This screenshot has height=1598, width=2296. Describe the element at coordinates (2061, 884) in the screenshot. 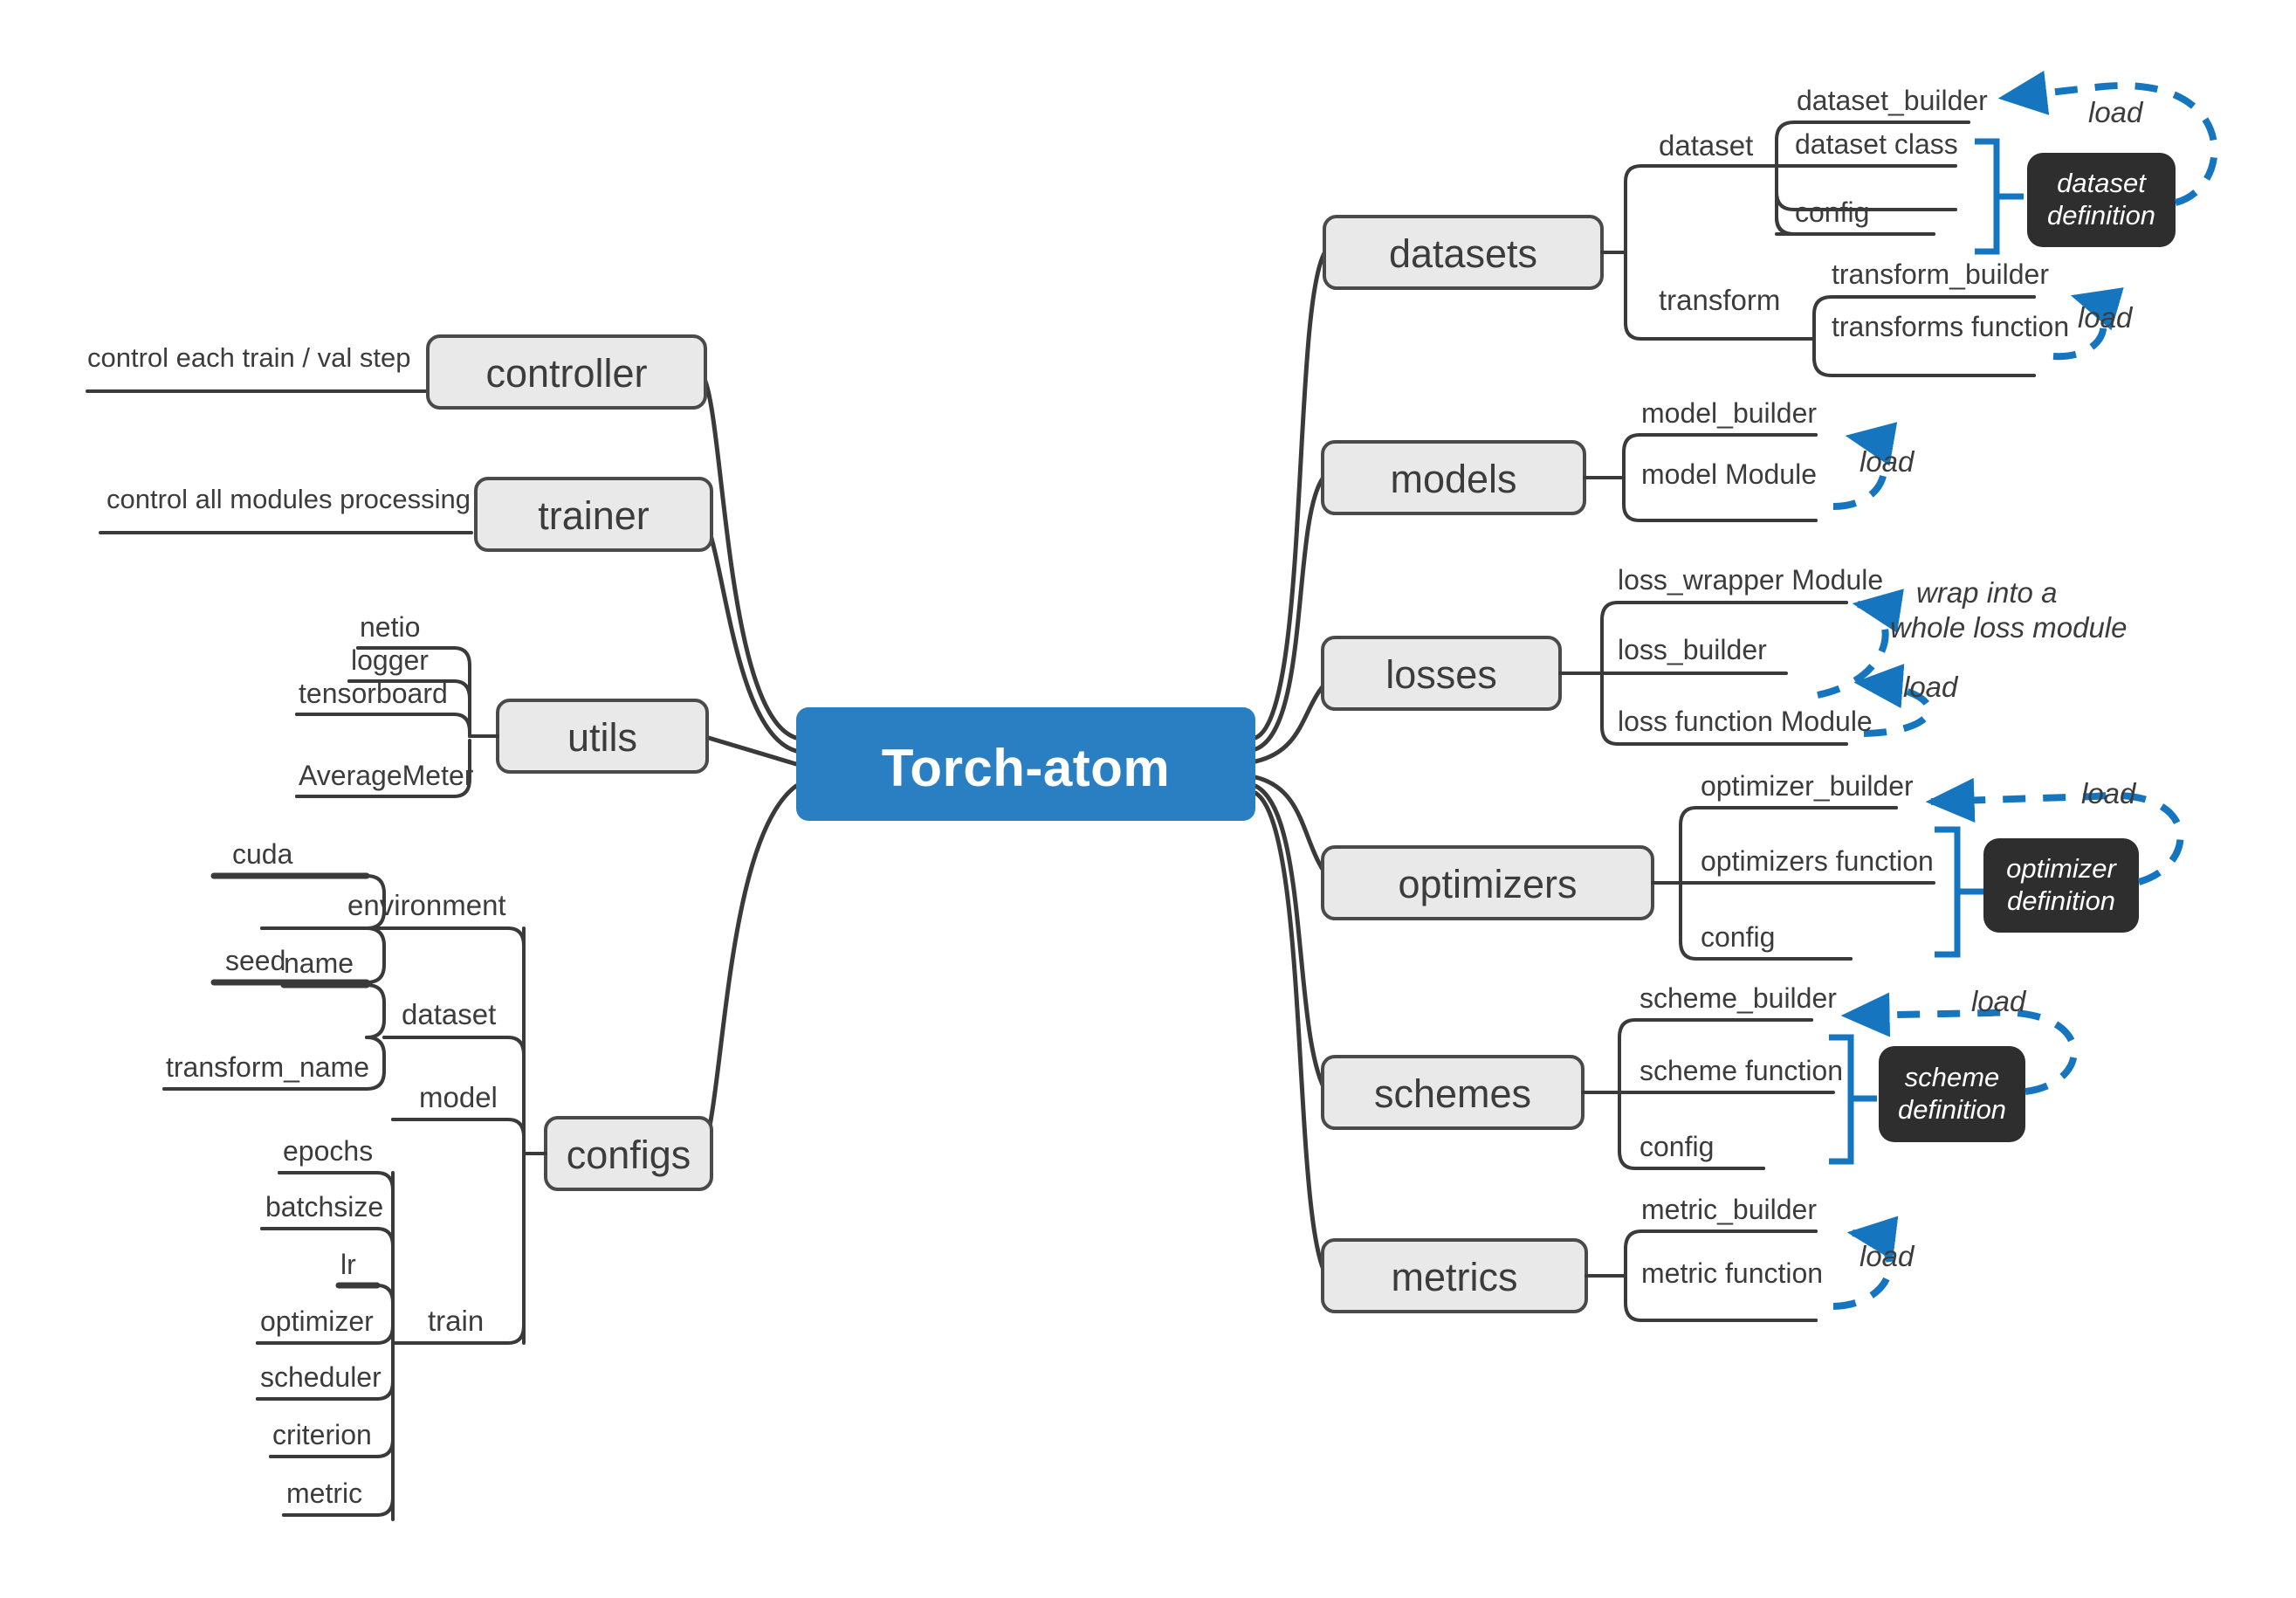

I see `optimizer-definition-label: optimizer definition` at that location.